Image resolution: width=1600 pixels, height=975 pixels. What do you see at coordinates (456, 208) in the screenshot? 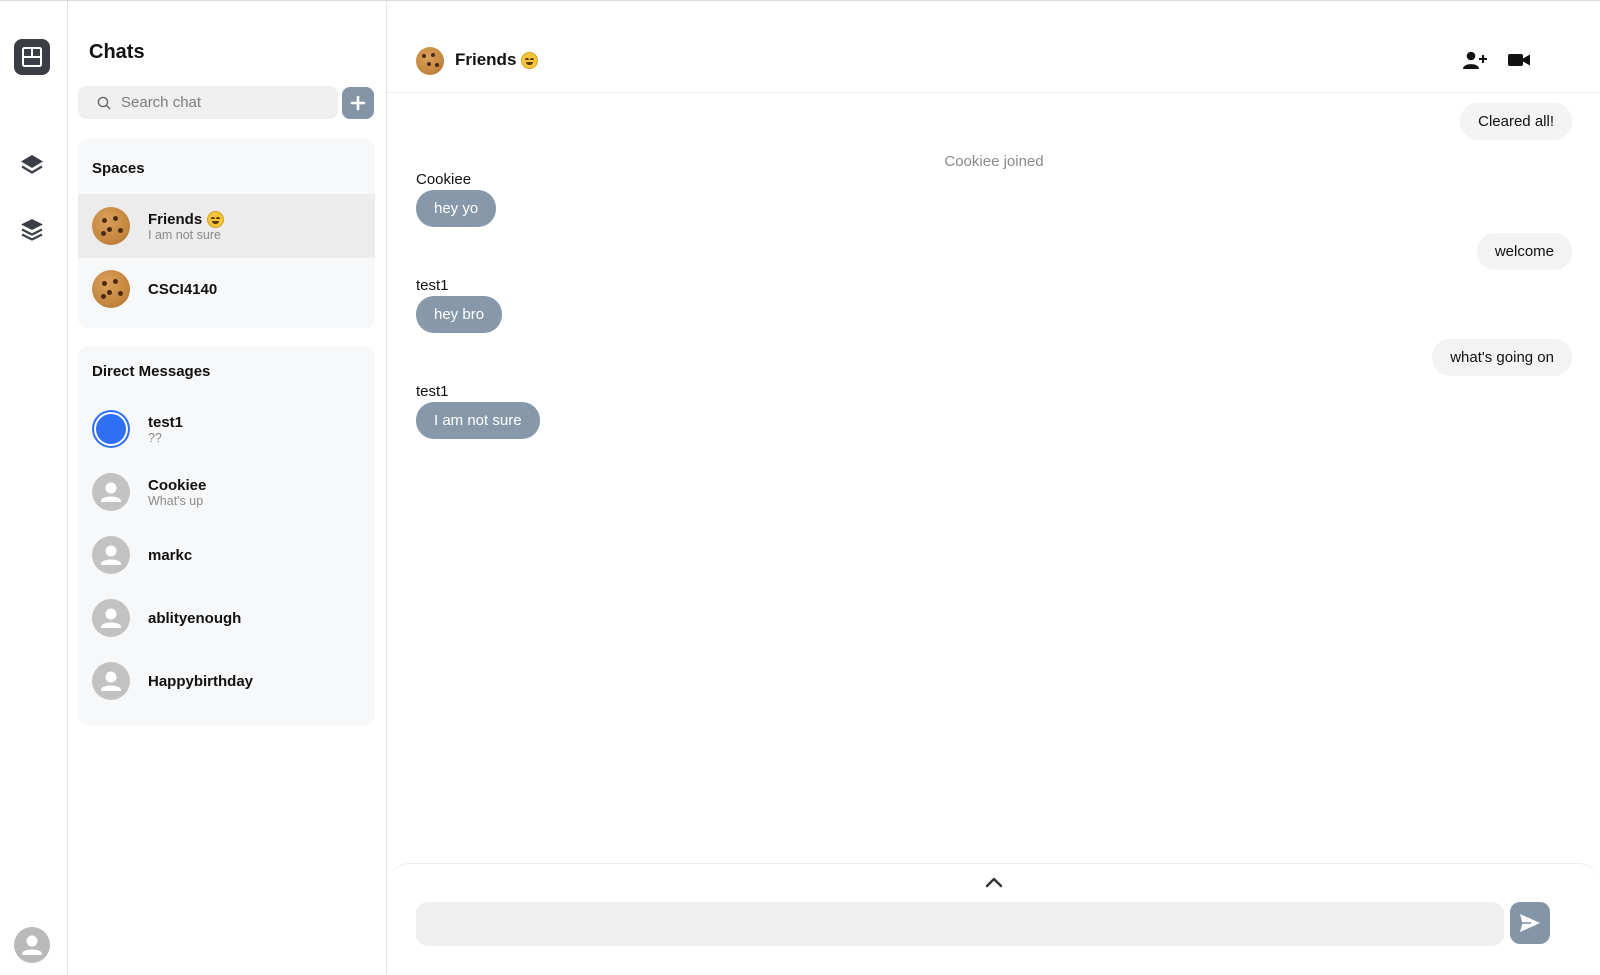
I see `incoming-message: hey yo` at bounding box center [456, 208].